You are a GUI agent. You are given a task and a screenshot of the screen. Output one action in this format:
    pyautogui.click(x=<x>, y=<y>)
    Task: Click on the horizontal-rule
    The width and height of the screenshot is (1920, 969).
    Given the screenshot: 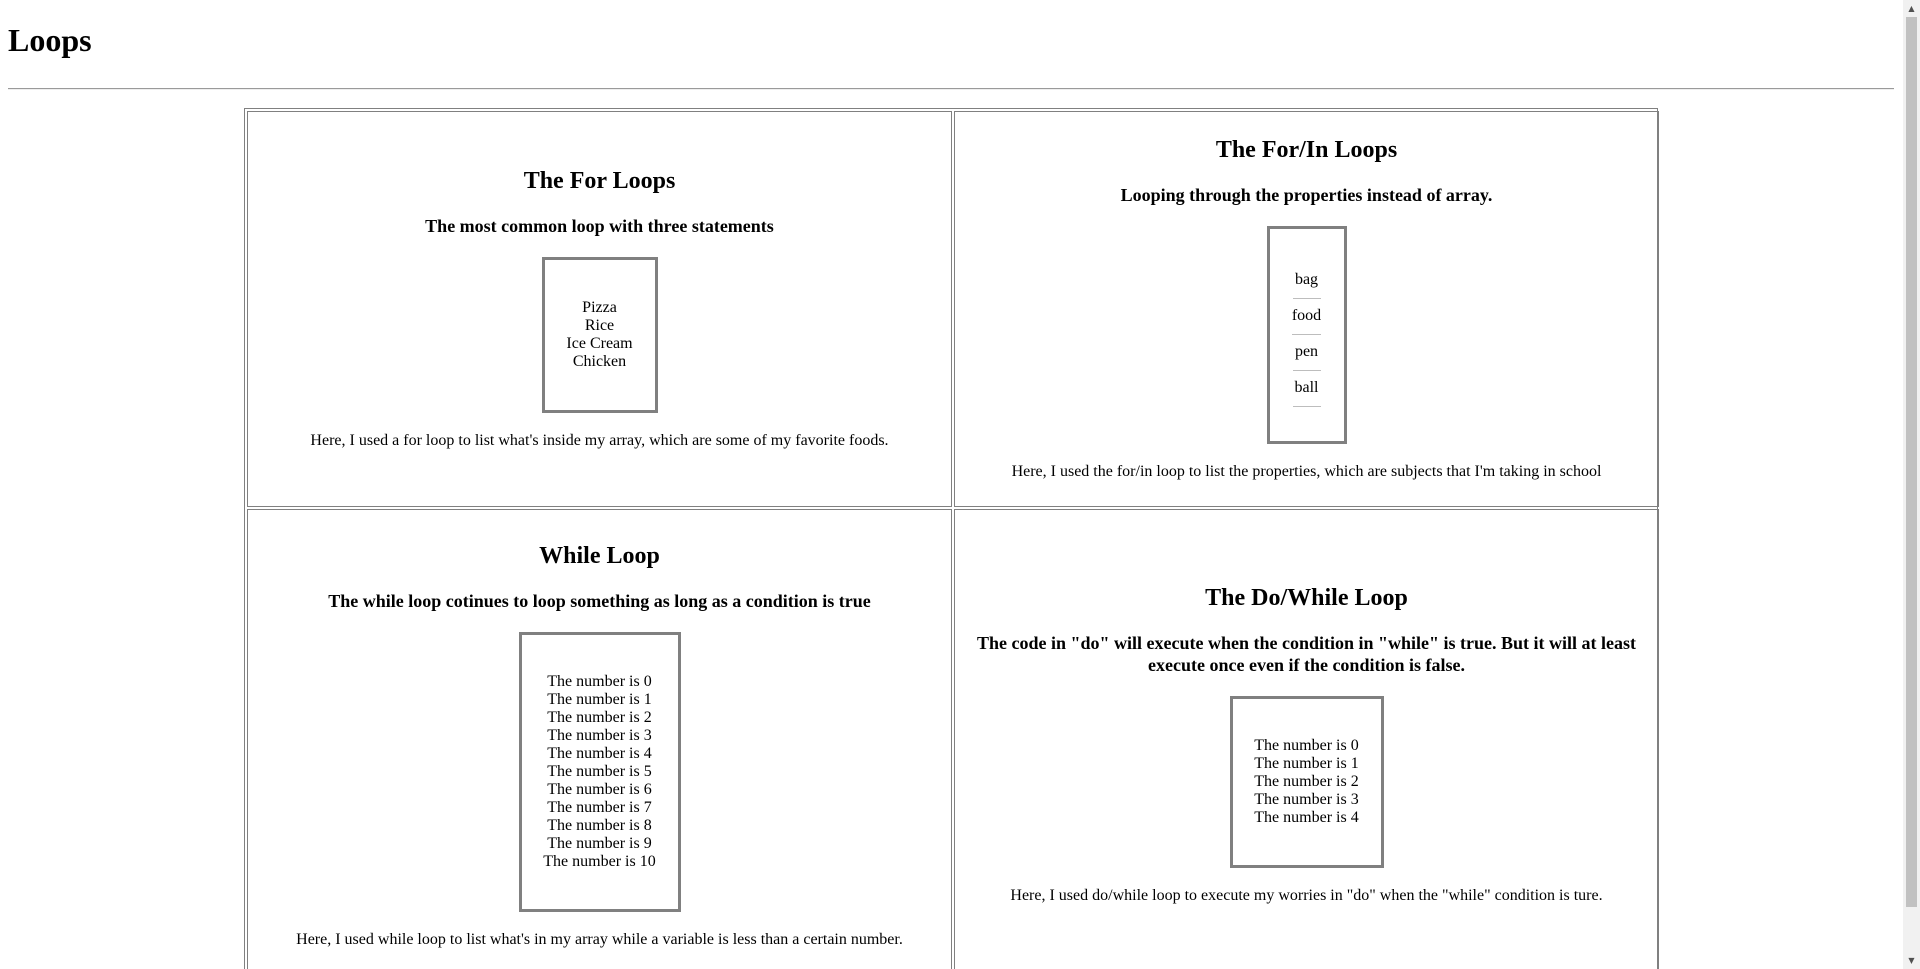 What is the action you would take?
    pyautogui.click(x=951, y=89)
    